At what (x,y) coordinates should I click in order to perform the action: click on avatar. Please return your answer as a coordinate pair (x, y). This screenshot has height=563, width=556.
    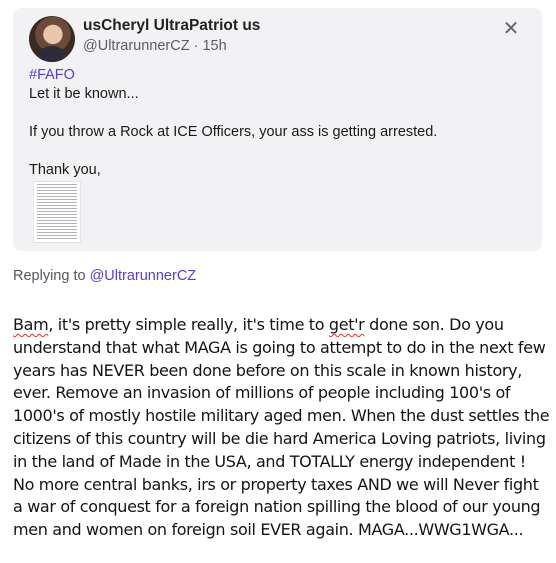
    Looking at the image, I should click on (52, 39).